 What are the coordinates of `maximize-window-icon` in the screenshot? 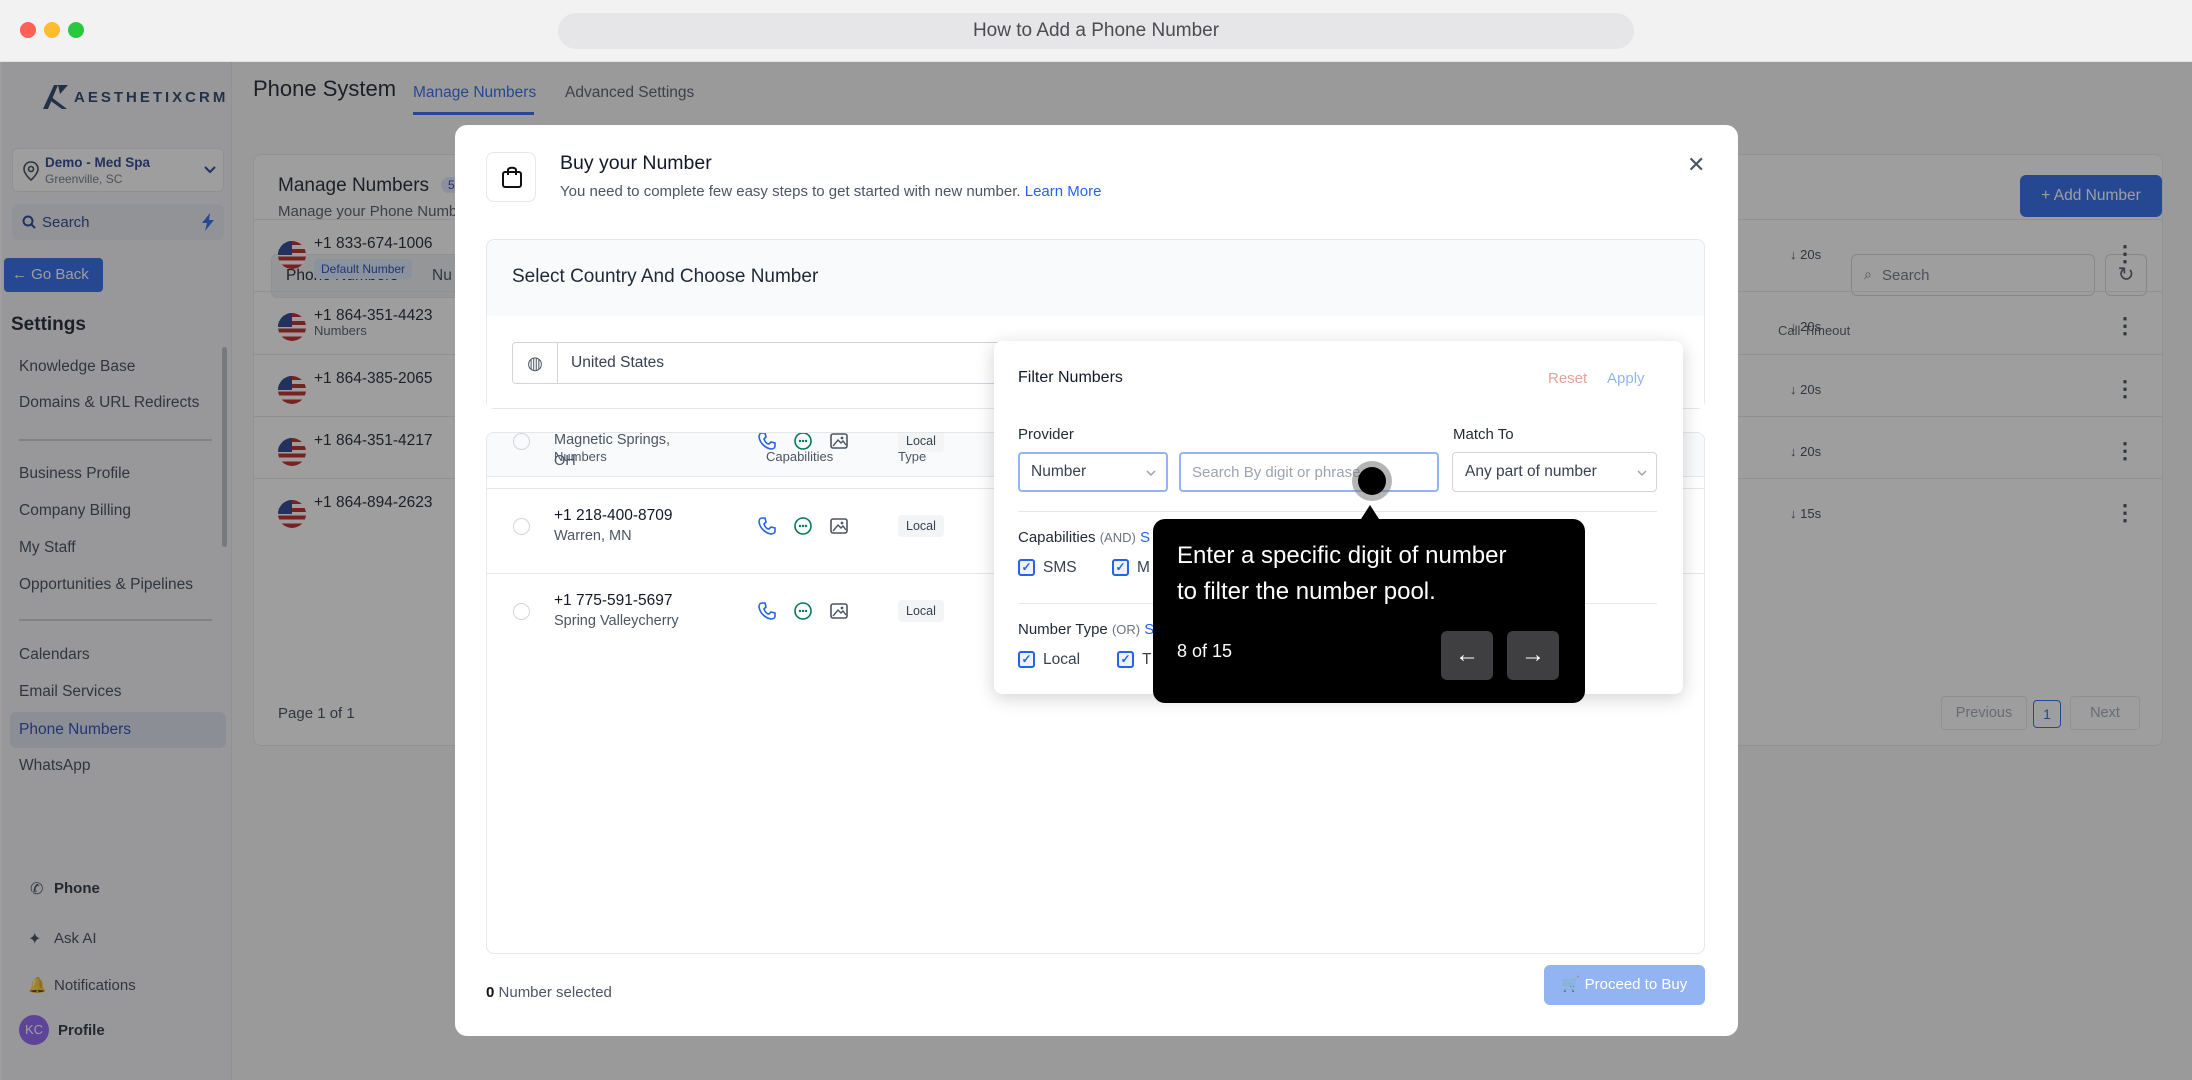 It's located at (76, 30).